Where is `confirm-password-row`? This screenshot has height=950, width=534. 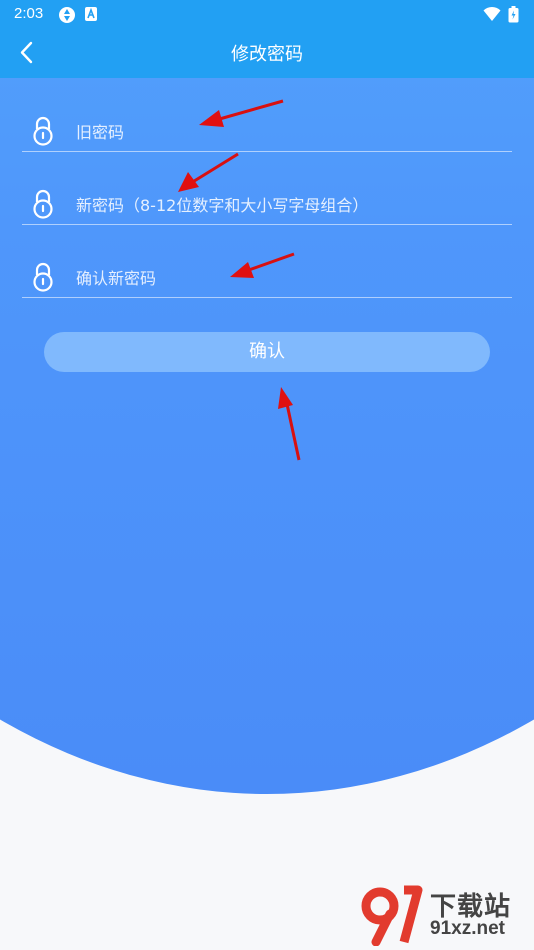 confirm-password-row is located at coordinates (267, 277).